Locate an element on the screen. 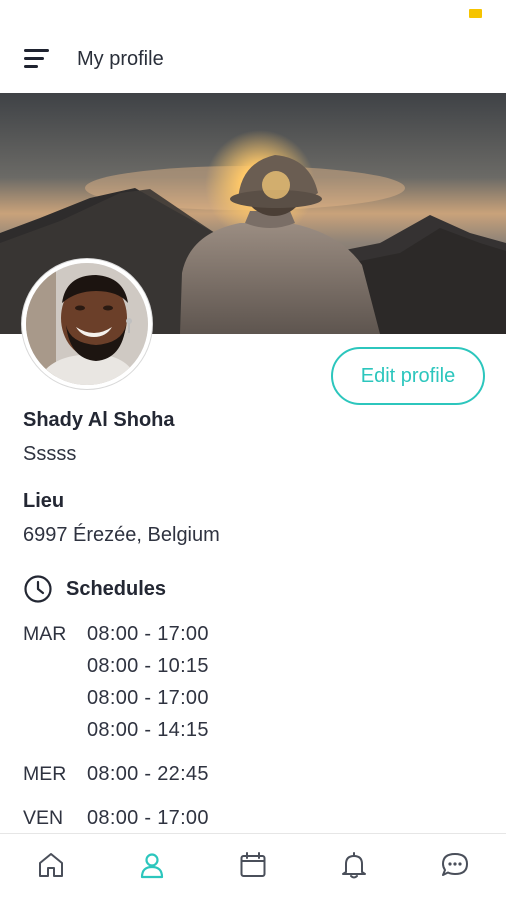 The height and width of the screenshot is (900, 506). location-value: 6997 Érezée, Belgium is located at coordinates (121, 535).